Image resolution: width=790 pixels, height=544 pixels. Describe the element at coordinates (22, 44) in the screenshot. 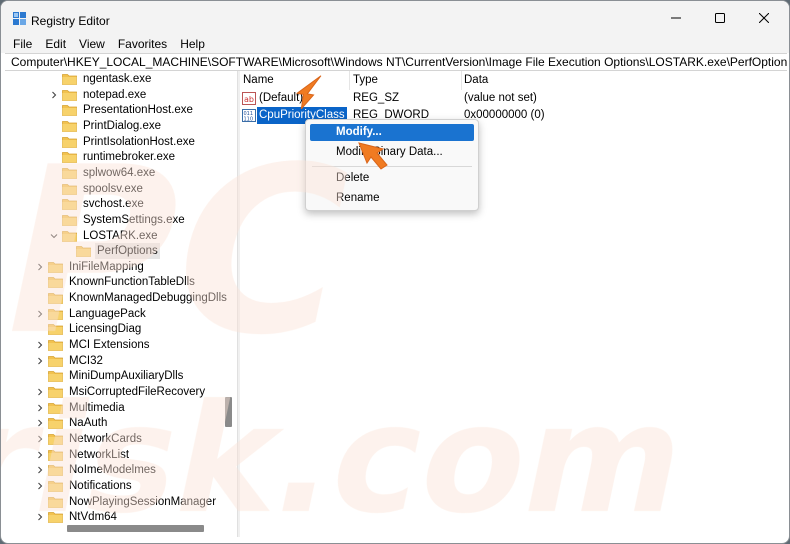

I see `menu-file: File` at that location.